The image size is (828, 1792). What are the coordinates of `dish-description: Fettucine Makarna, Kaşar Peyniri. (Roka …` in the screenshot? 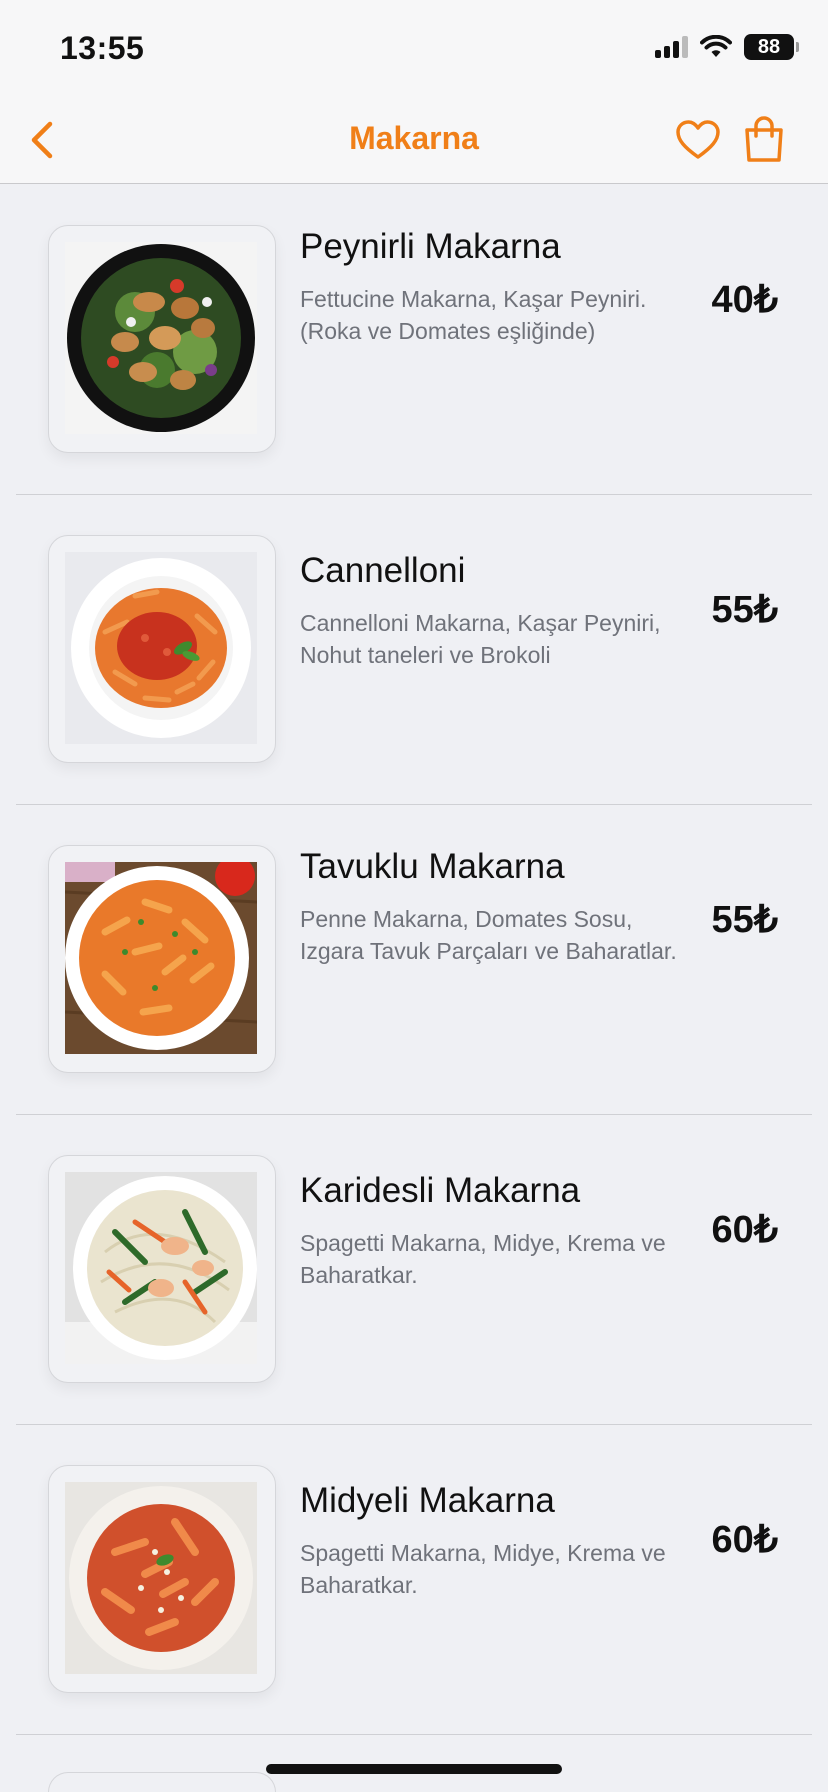 It's located at (473, 315).